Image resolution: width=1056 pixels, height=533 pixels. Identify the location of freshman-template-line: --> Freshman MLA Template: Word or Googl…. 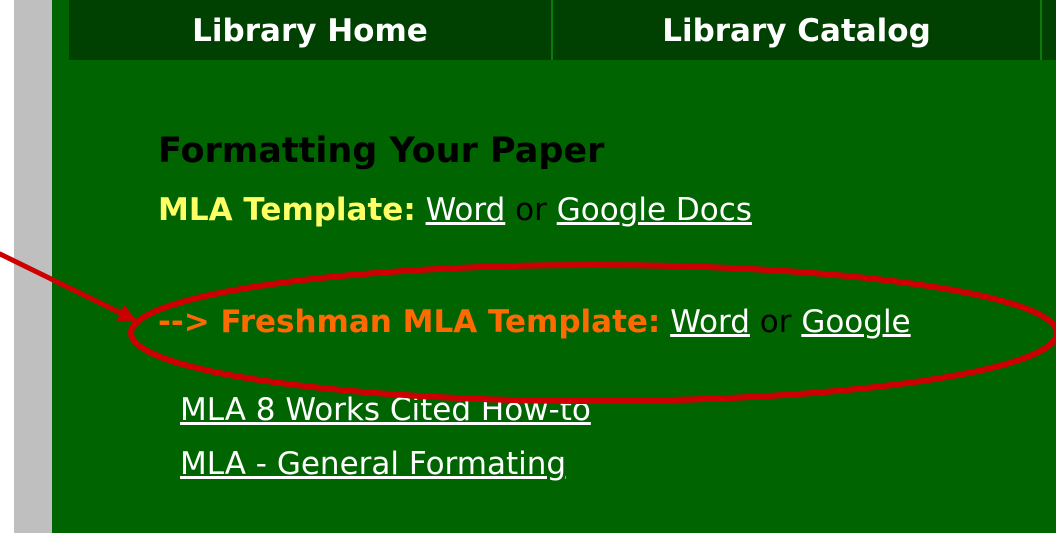
(534, 322).